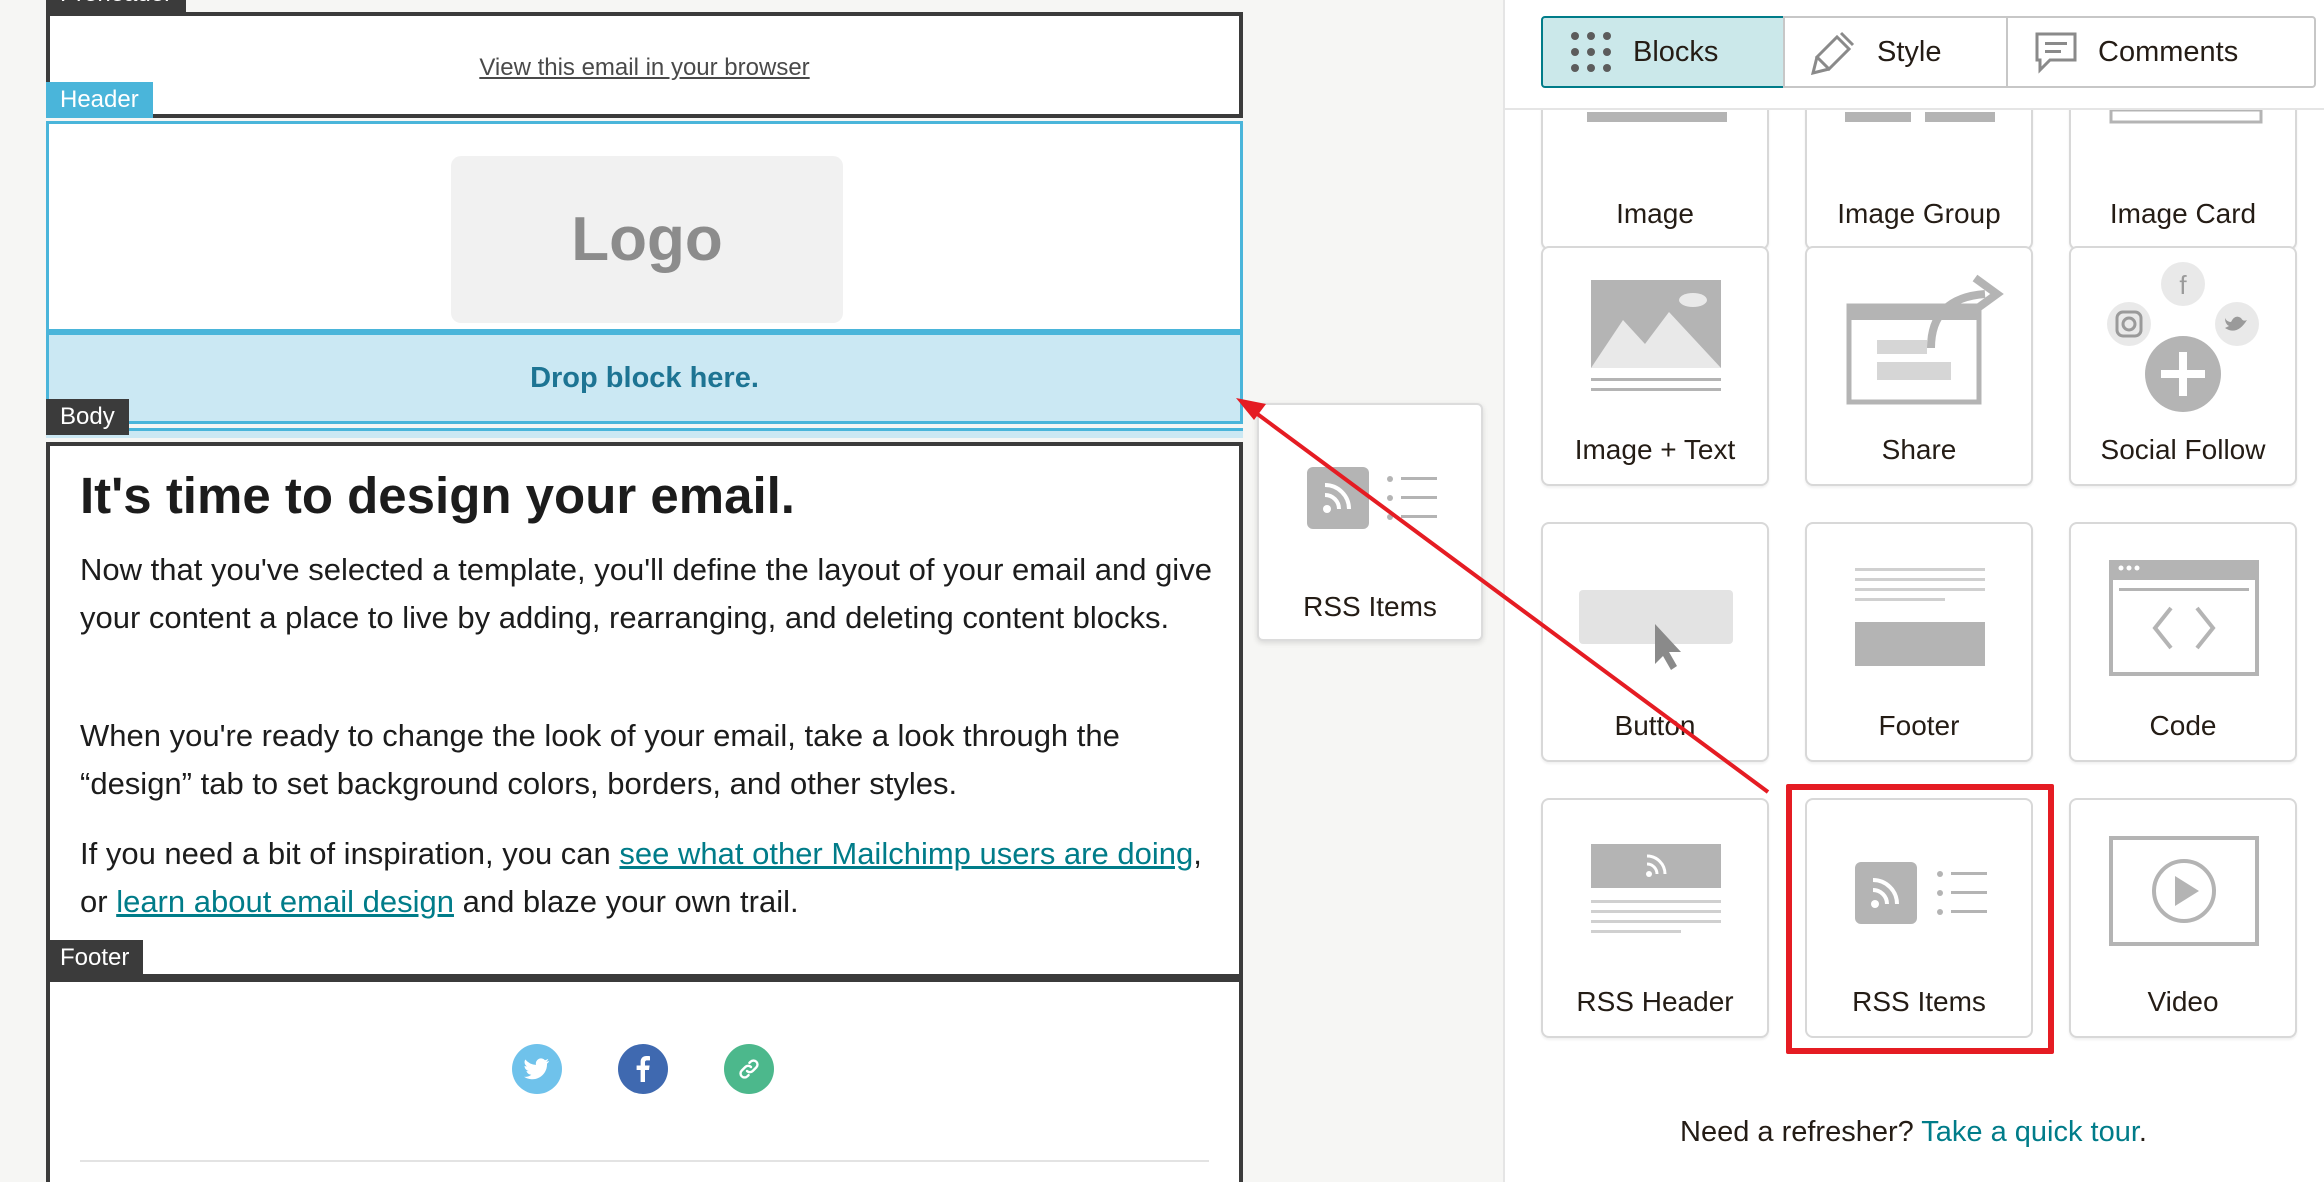  Describe the element at coordinates (2168, 51) in the screenshot. I see `tab-comments-label: Comments` at that location.